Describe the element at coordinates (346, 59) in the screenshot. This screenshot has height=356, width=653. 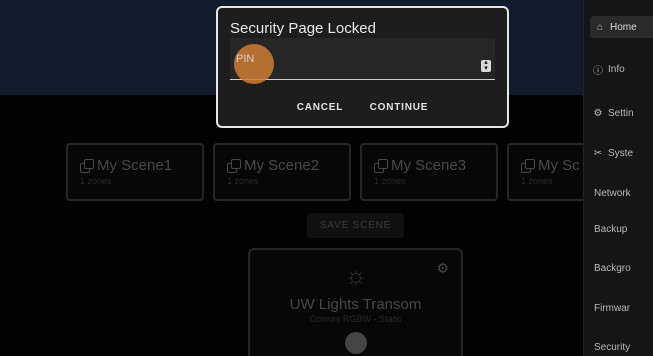
I see `pin-input` at that location.